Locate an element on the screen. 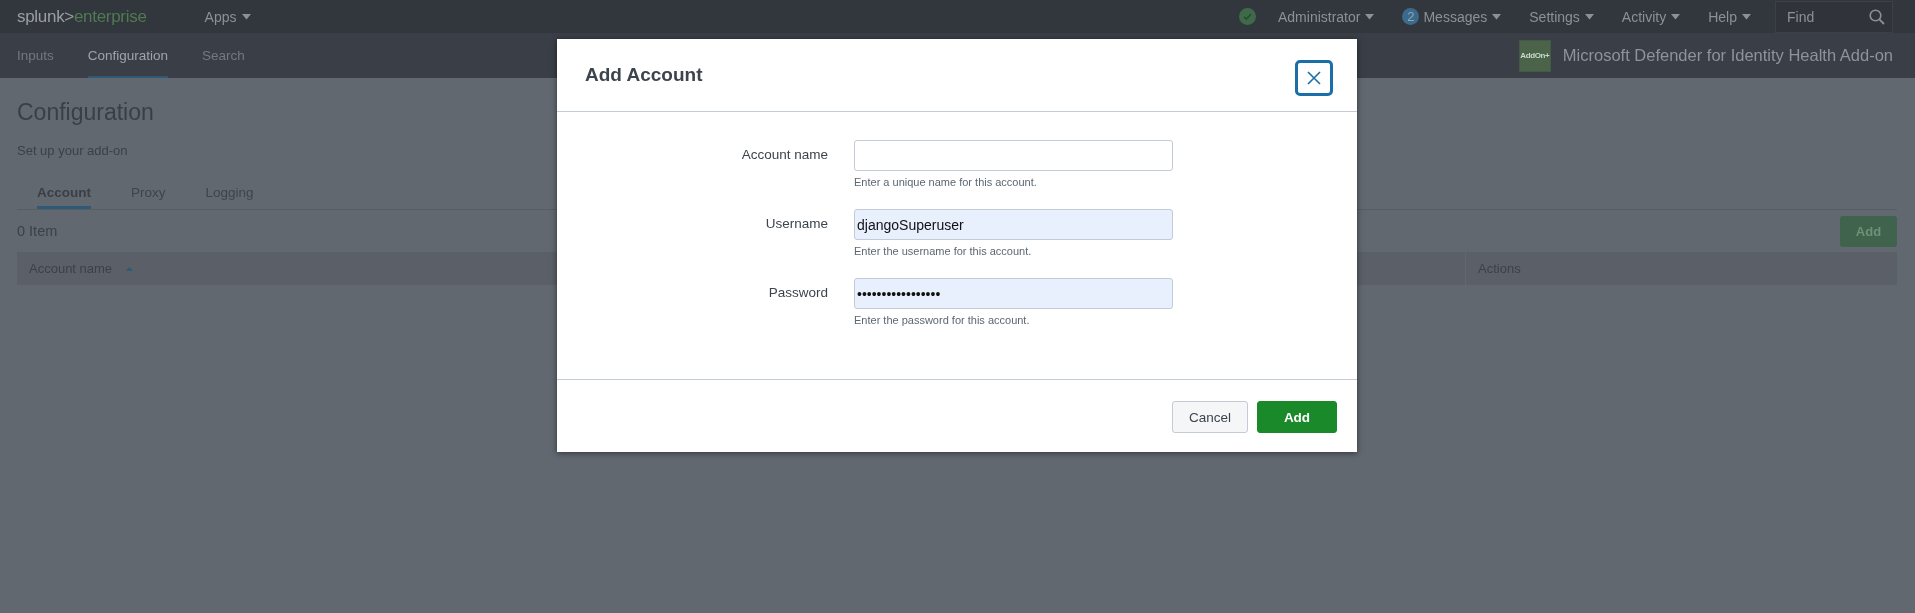 This screenshot has width=1915, height=613. logo-text: splunk> is located at coordinates (45, 16).